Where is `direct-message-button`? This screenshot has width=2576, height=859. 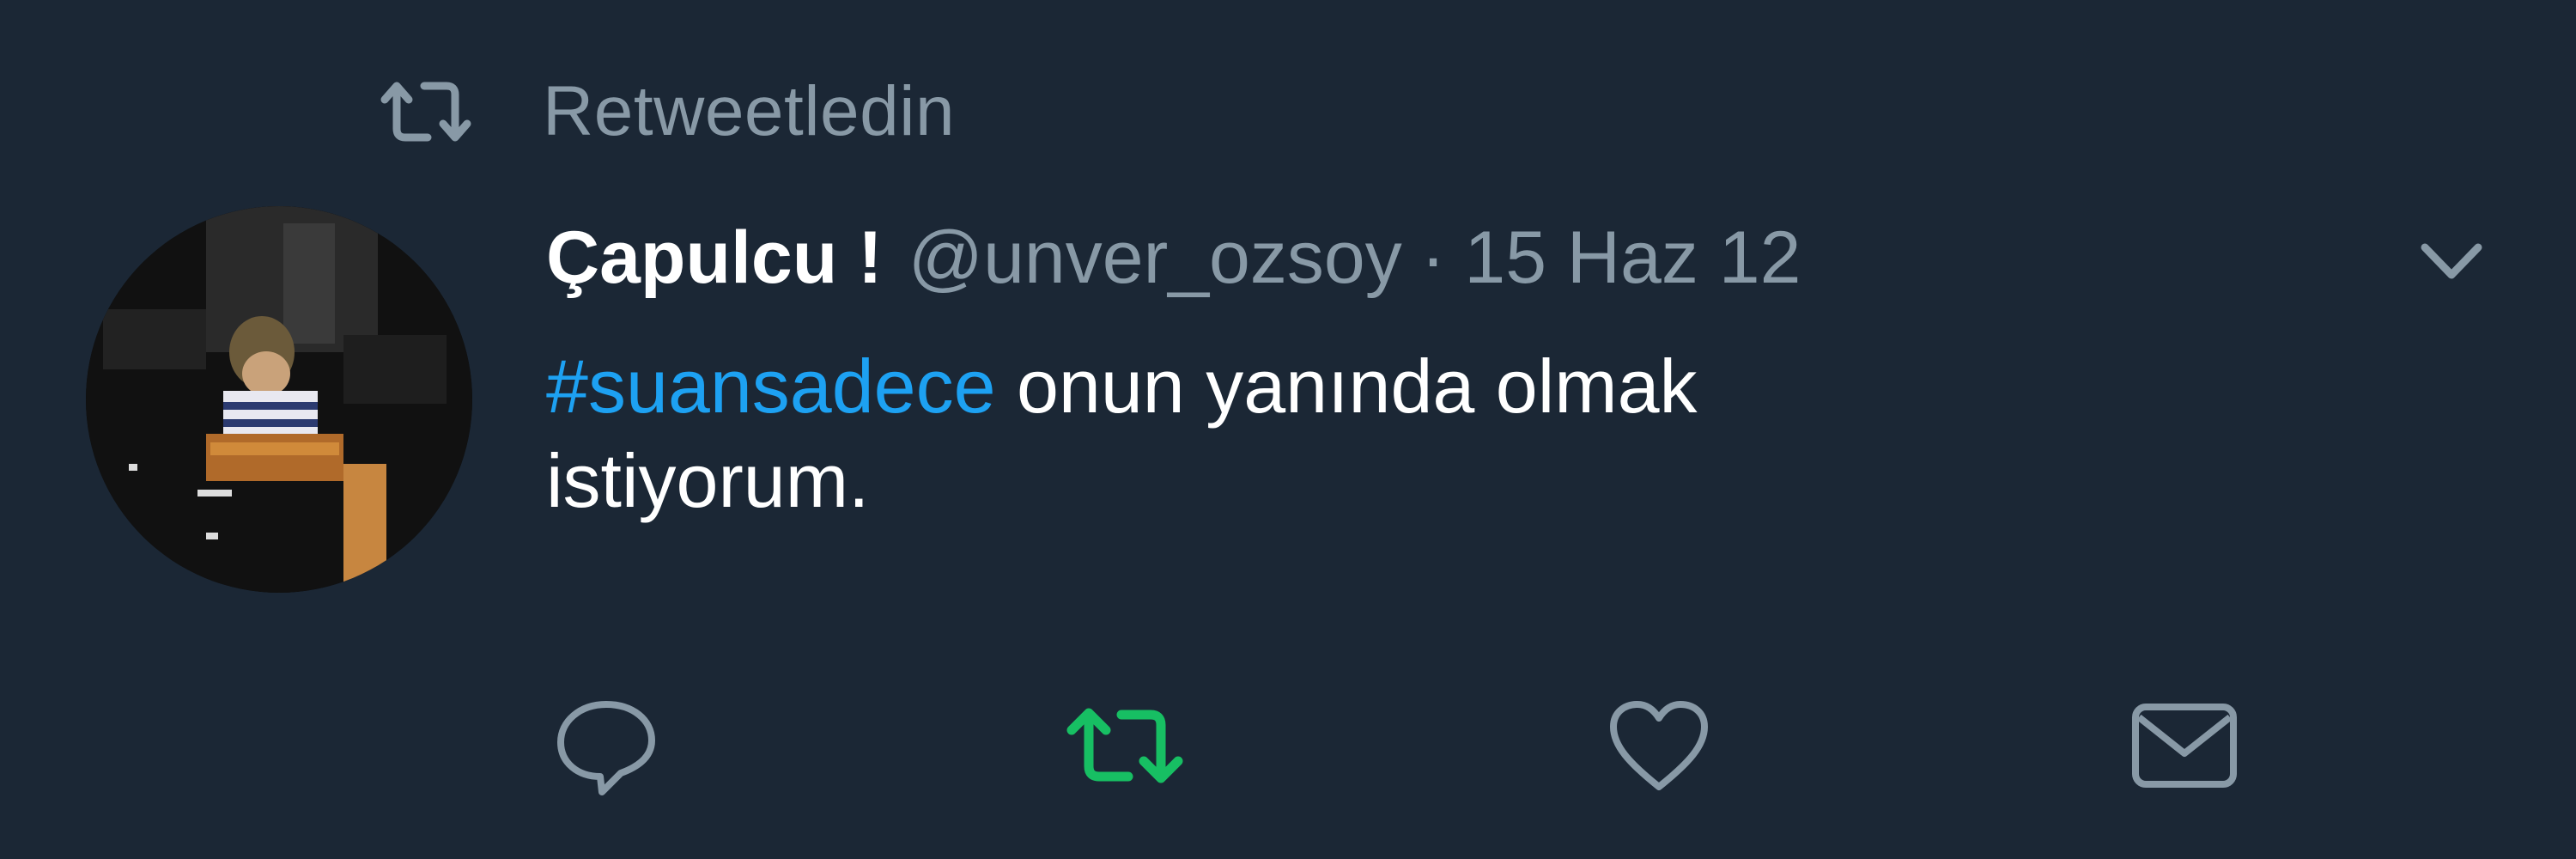 direct-message-button is located at coordinates (2185, 748).